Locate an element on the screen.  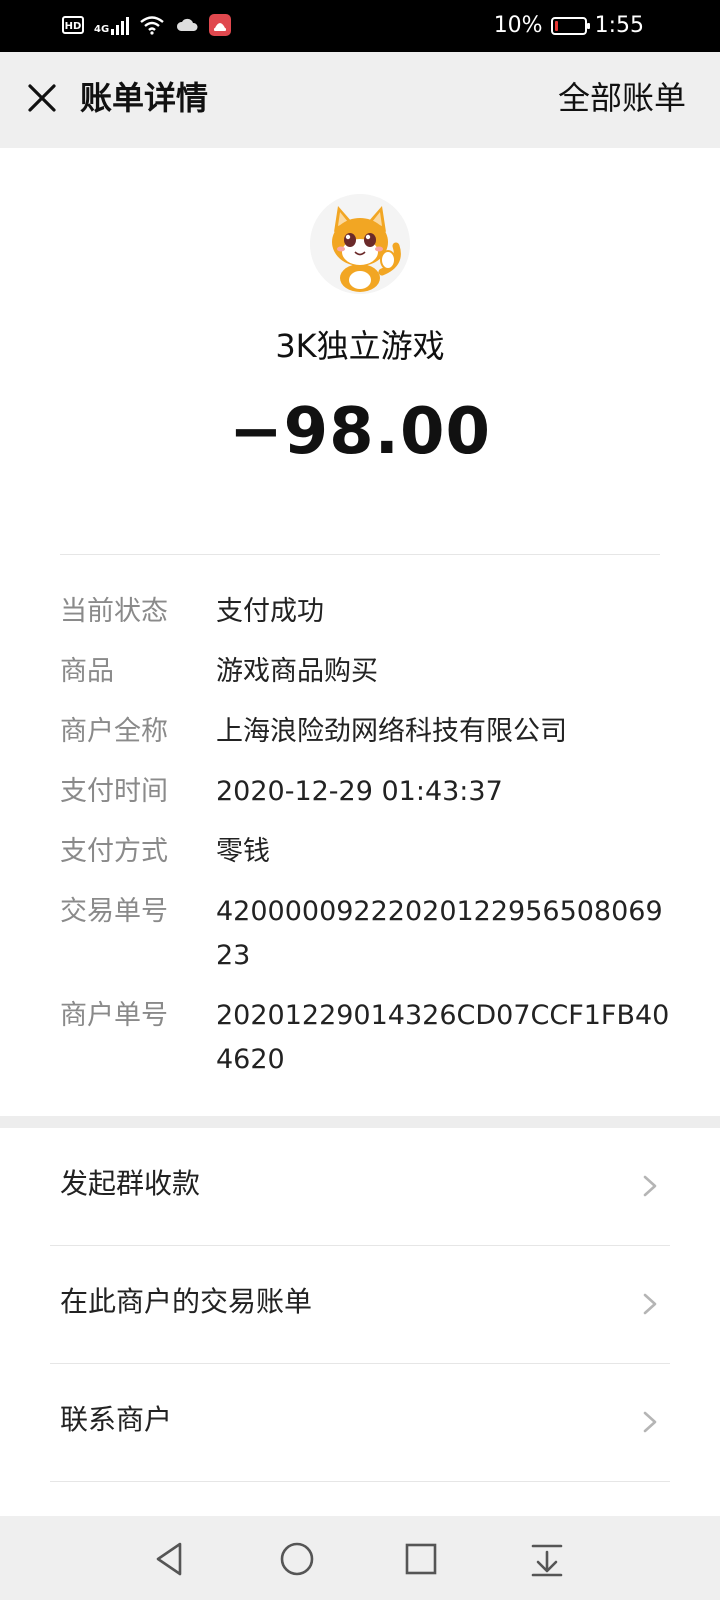
info-value: 上海浪险劲网络科技有限公司 is located at coordinates (391, 731).